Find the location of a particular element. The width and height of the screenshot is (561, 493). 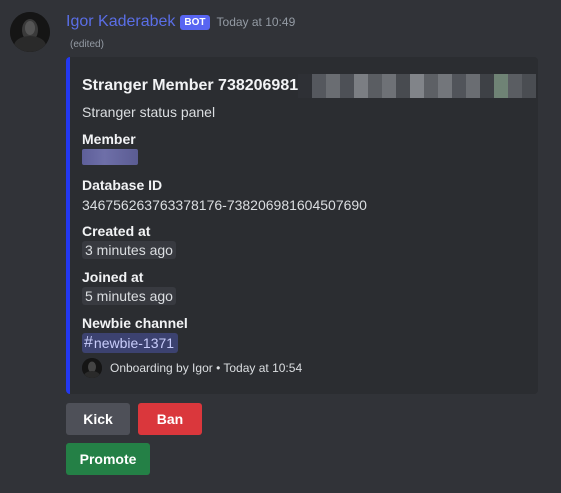

embed-description: Stranger status panel is located at coordinates (149, 112).